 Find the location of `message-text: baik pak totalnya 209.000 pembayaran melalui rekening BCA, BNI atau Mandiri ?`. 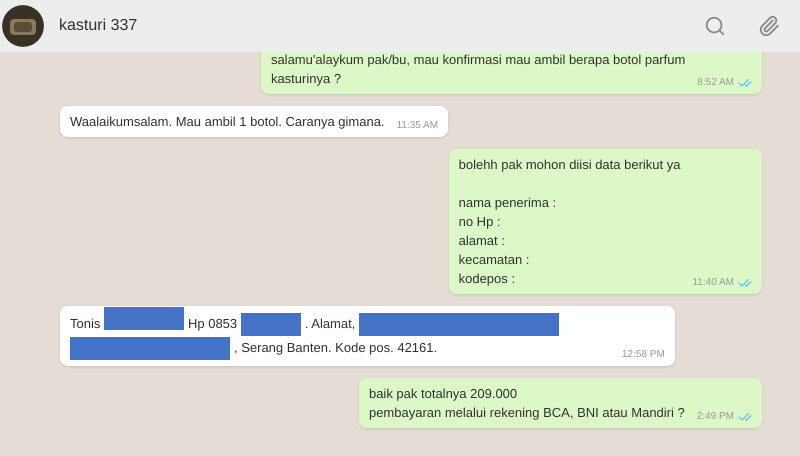

message-text: baik pak totalnya 209.000 pembayaran melalui rekening BCA, BNI atau Mandiri ? is located at coordinates (526, 403).